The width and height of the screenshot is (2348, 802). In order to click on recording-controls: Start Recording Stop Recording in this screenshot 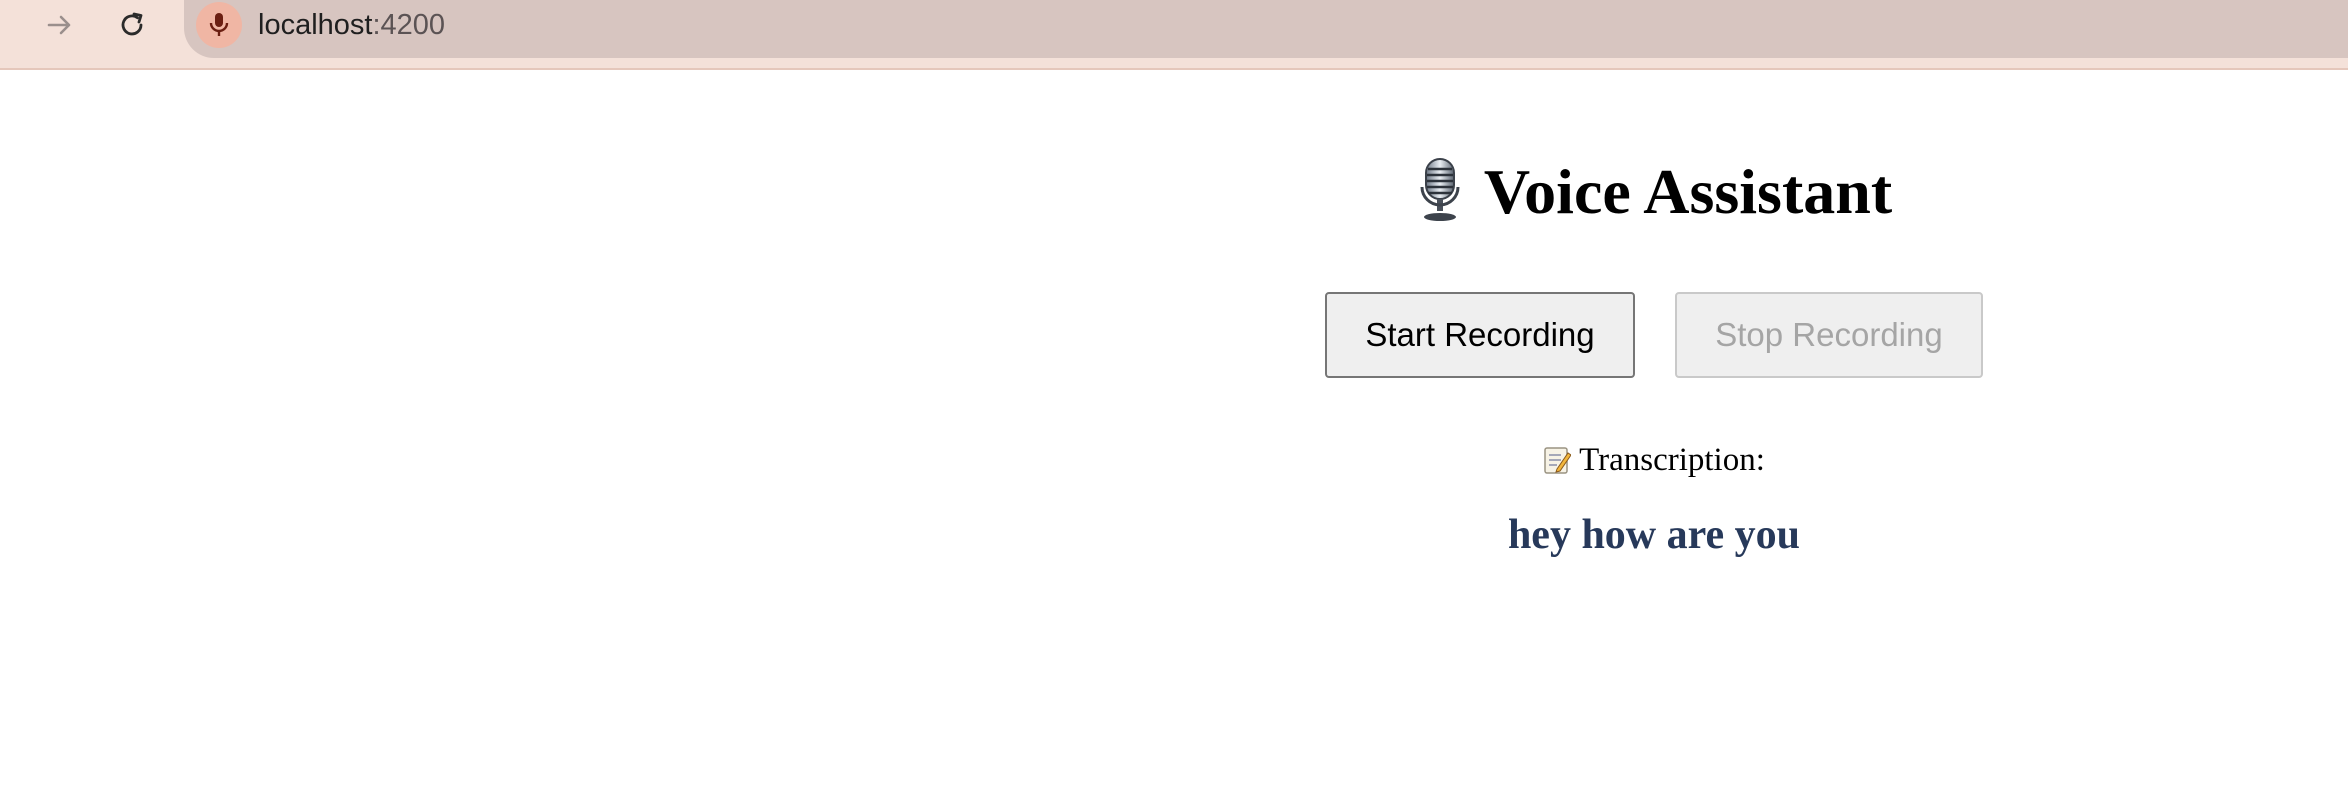, I will do `click(1654, 335)`.